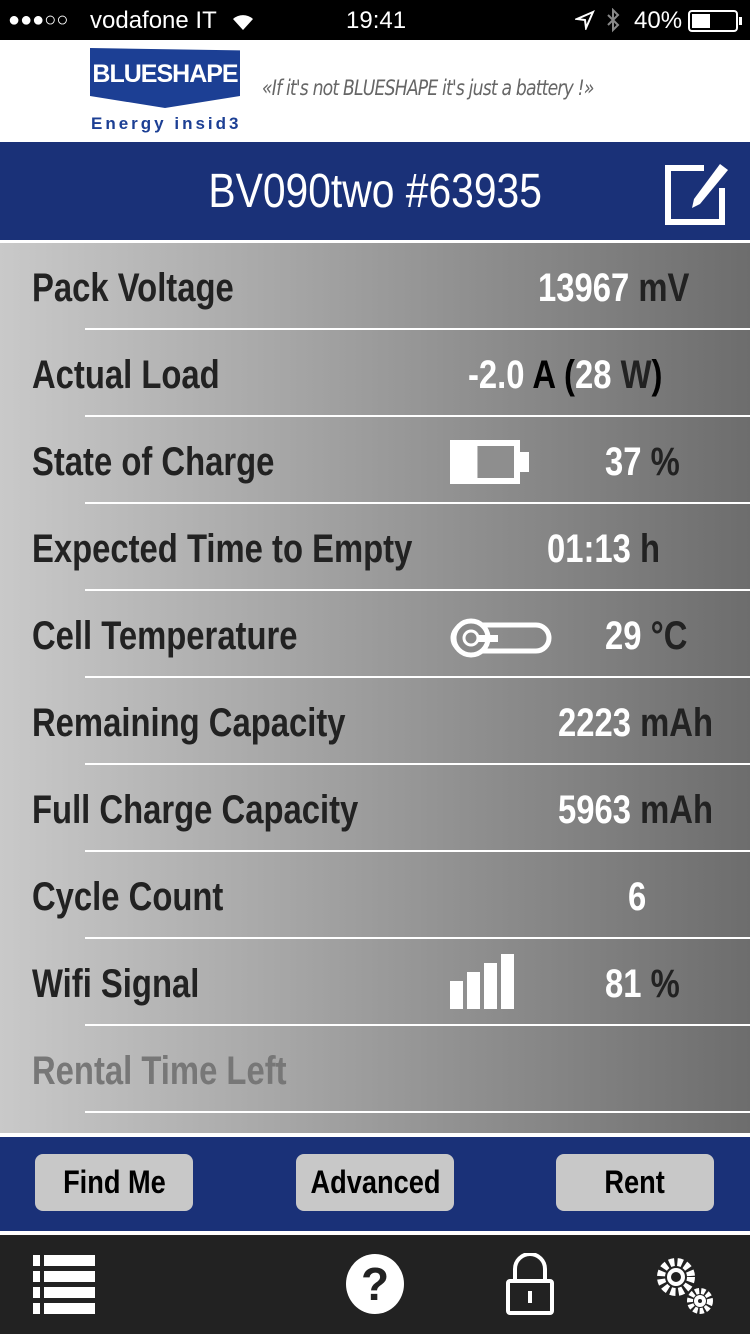  What do you see at coordinates (642, 984) in the screenshot?
I see `value: 81 %` at bounding box center [642, 984].